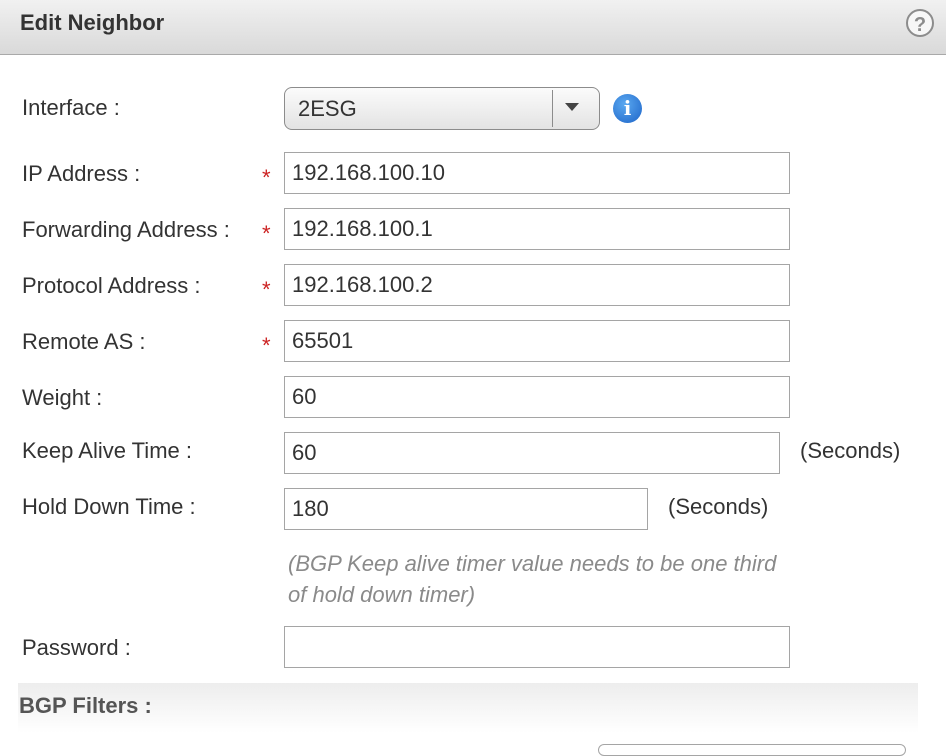 The width and height of the screenshot is (946, 756). What do you see at coordinates (537, 397) in the screenshot?
I see `weight-field` at bounding box center [537, 397].